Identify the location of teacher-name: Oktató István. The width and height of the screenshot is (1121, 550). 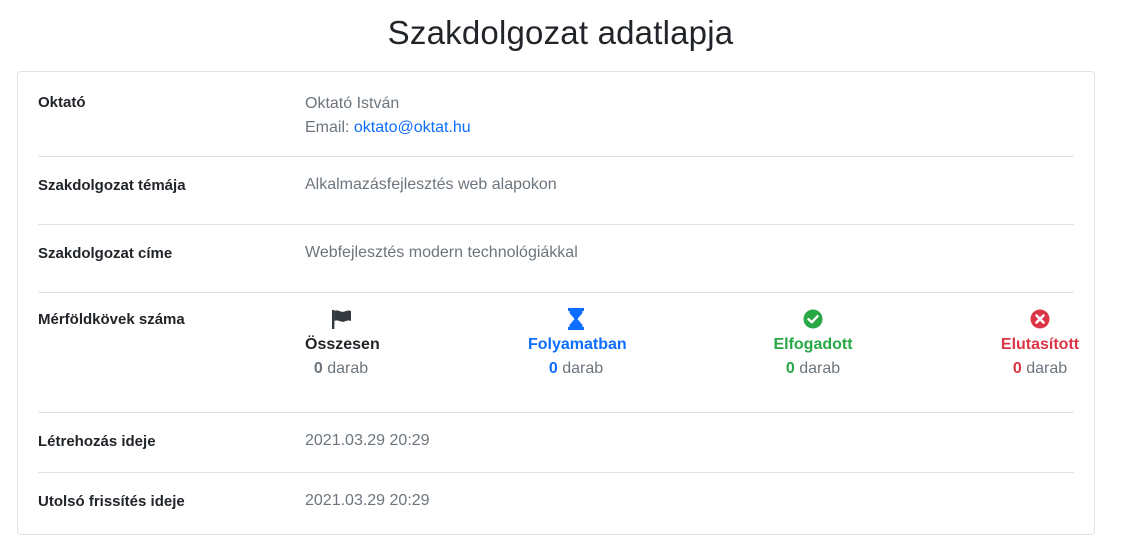
(352, 103).